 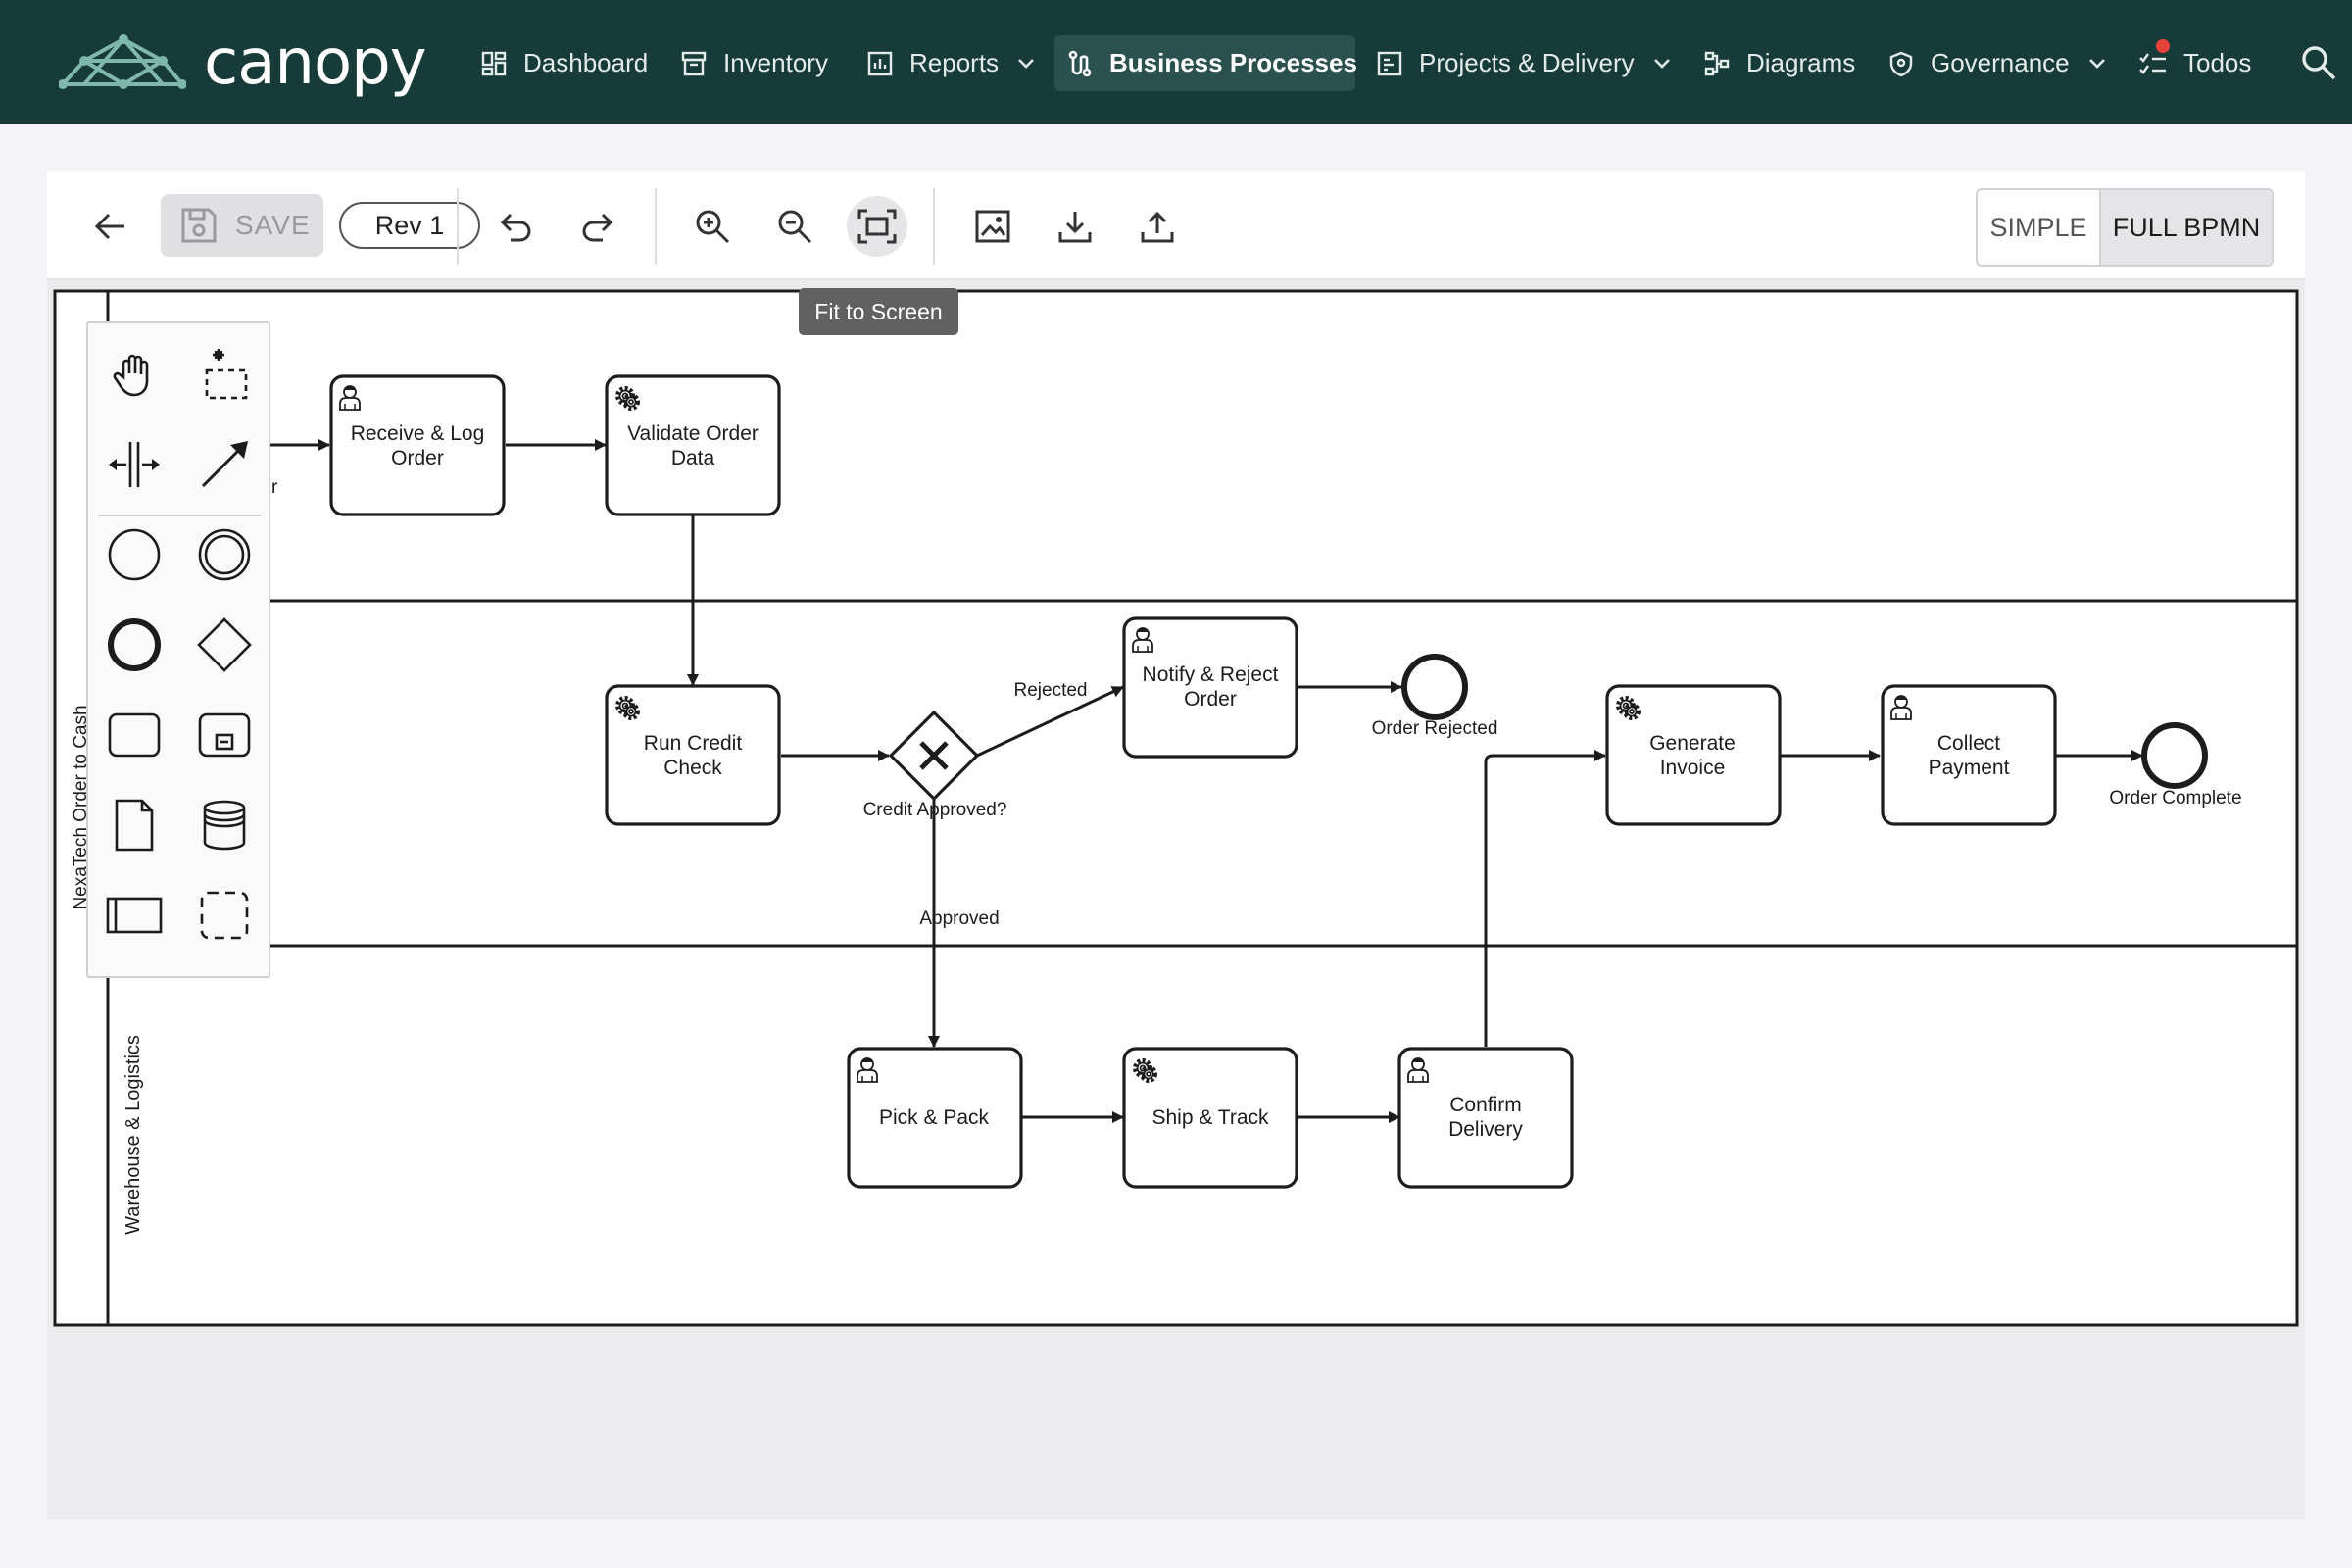 I want to click on data-store-icon, so click(x=224, y=825).